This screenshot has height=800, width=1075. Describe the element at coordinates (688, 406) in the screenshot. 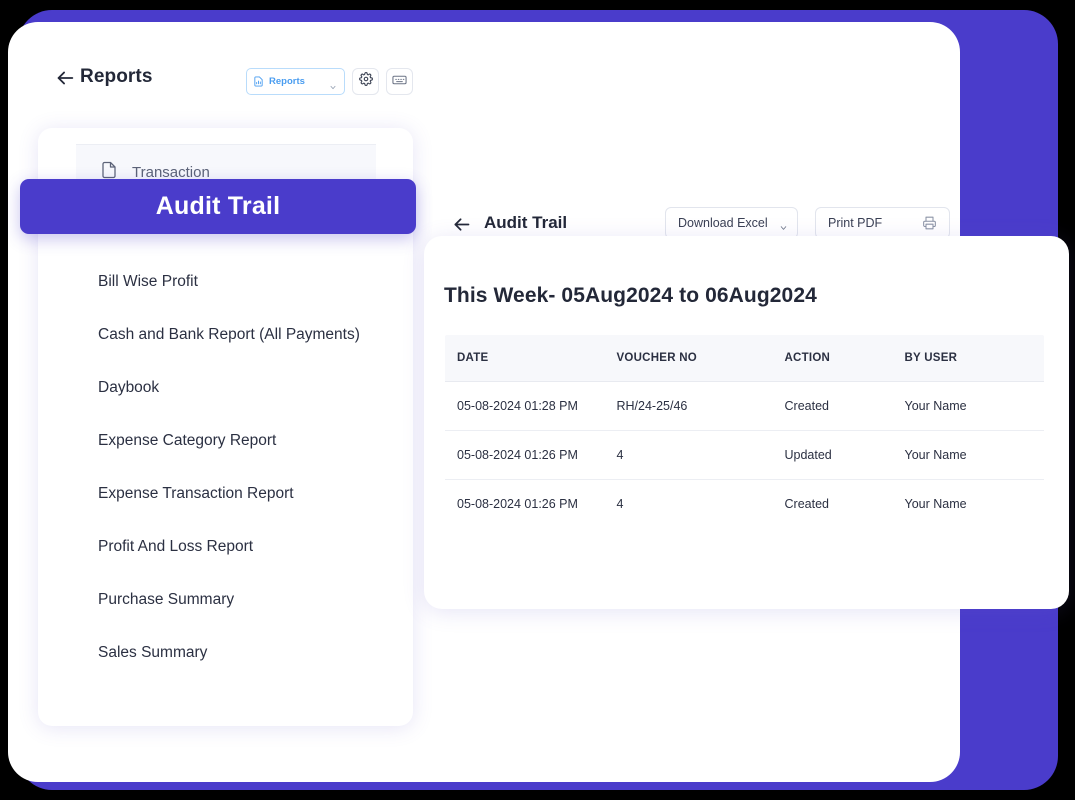

I see `cell-voucher-no: RH/24-25/46` at that location.